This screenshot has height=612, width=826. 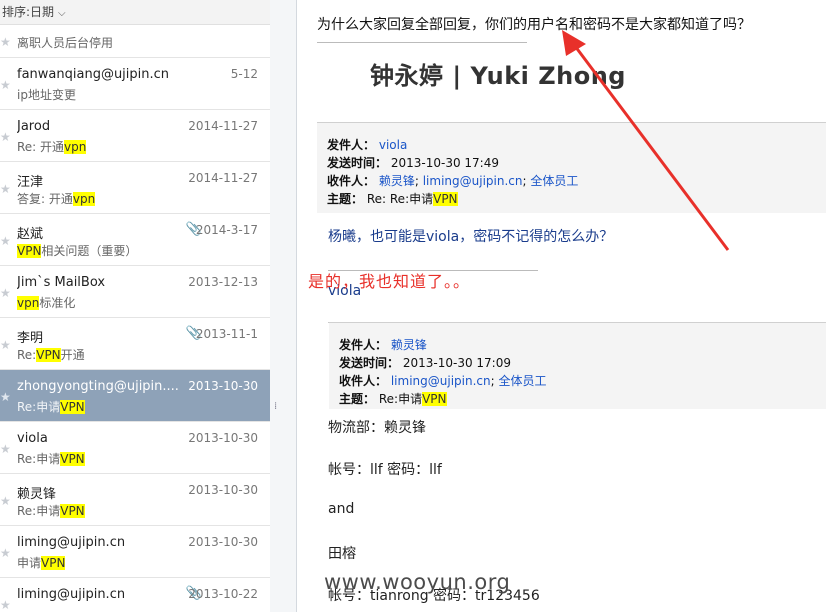 What do you see at coordinates (417, 582) in the screenshot?
I see `watermark-text: www.wooyun.org` at bounding box center [417, 582].